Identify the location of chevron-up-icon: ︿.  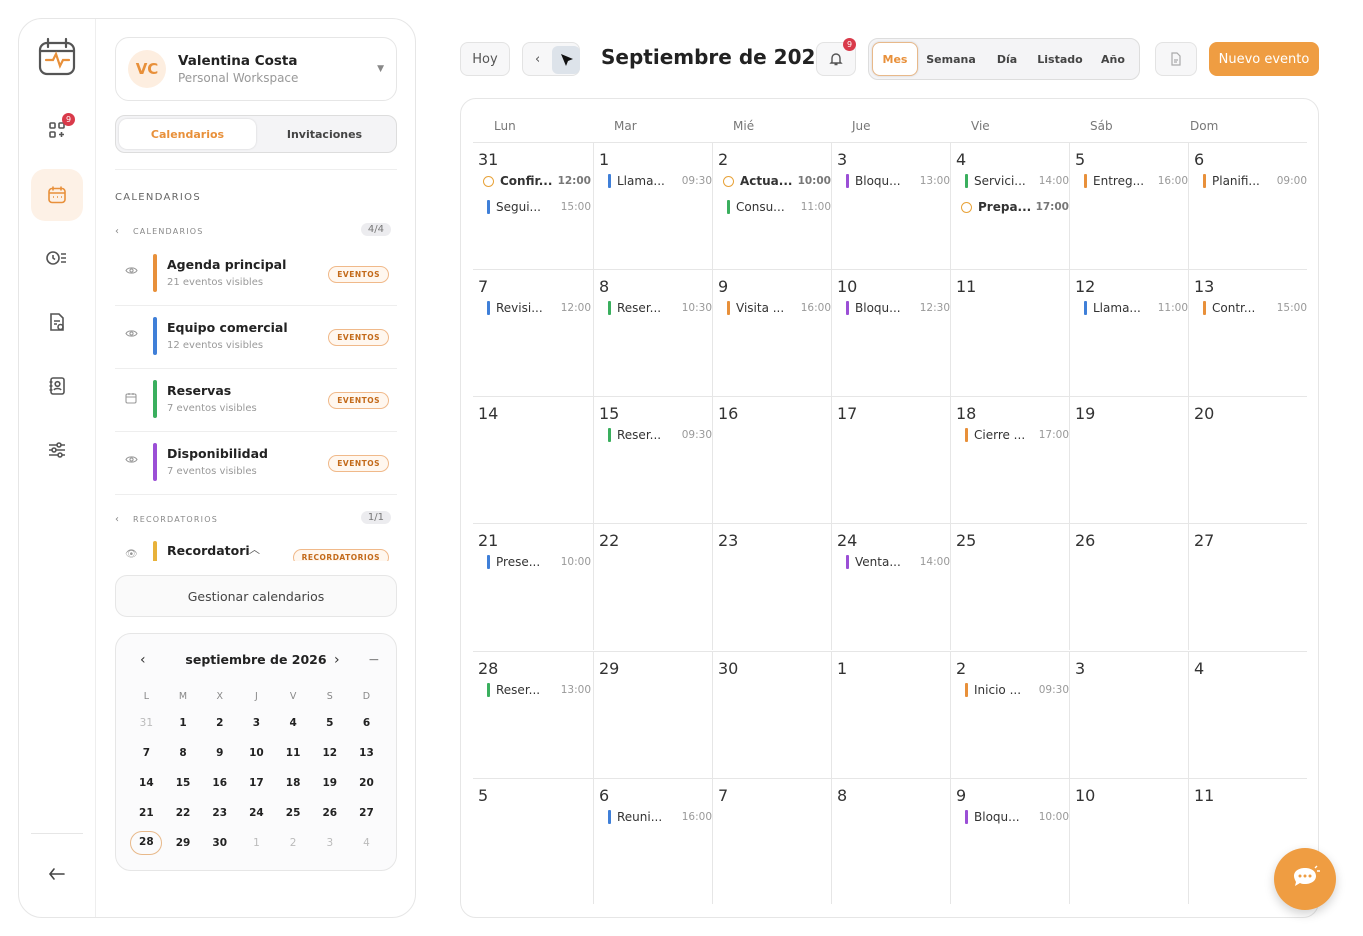
(254, 549).